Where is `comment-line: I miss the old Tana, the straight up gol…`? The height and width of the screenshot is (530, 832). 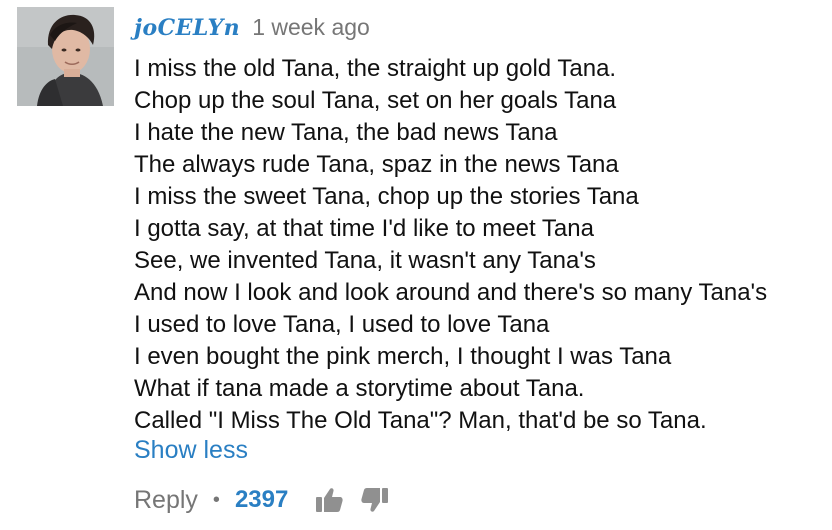
comment-line: I miss the old Tana, the straight up gol… is located at coordinates (375, 68).